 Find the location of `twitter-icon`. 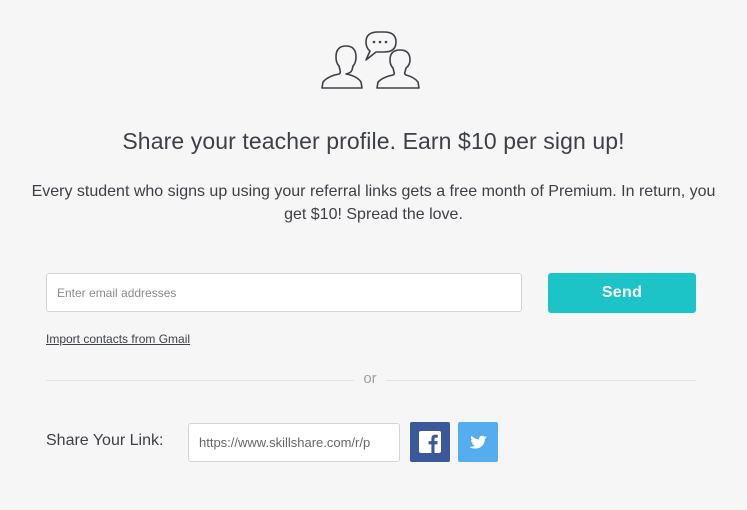

twitter-icon is located at coordinates (478, 442).